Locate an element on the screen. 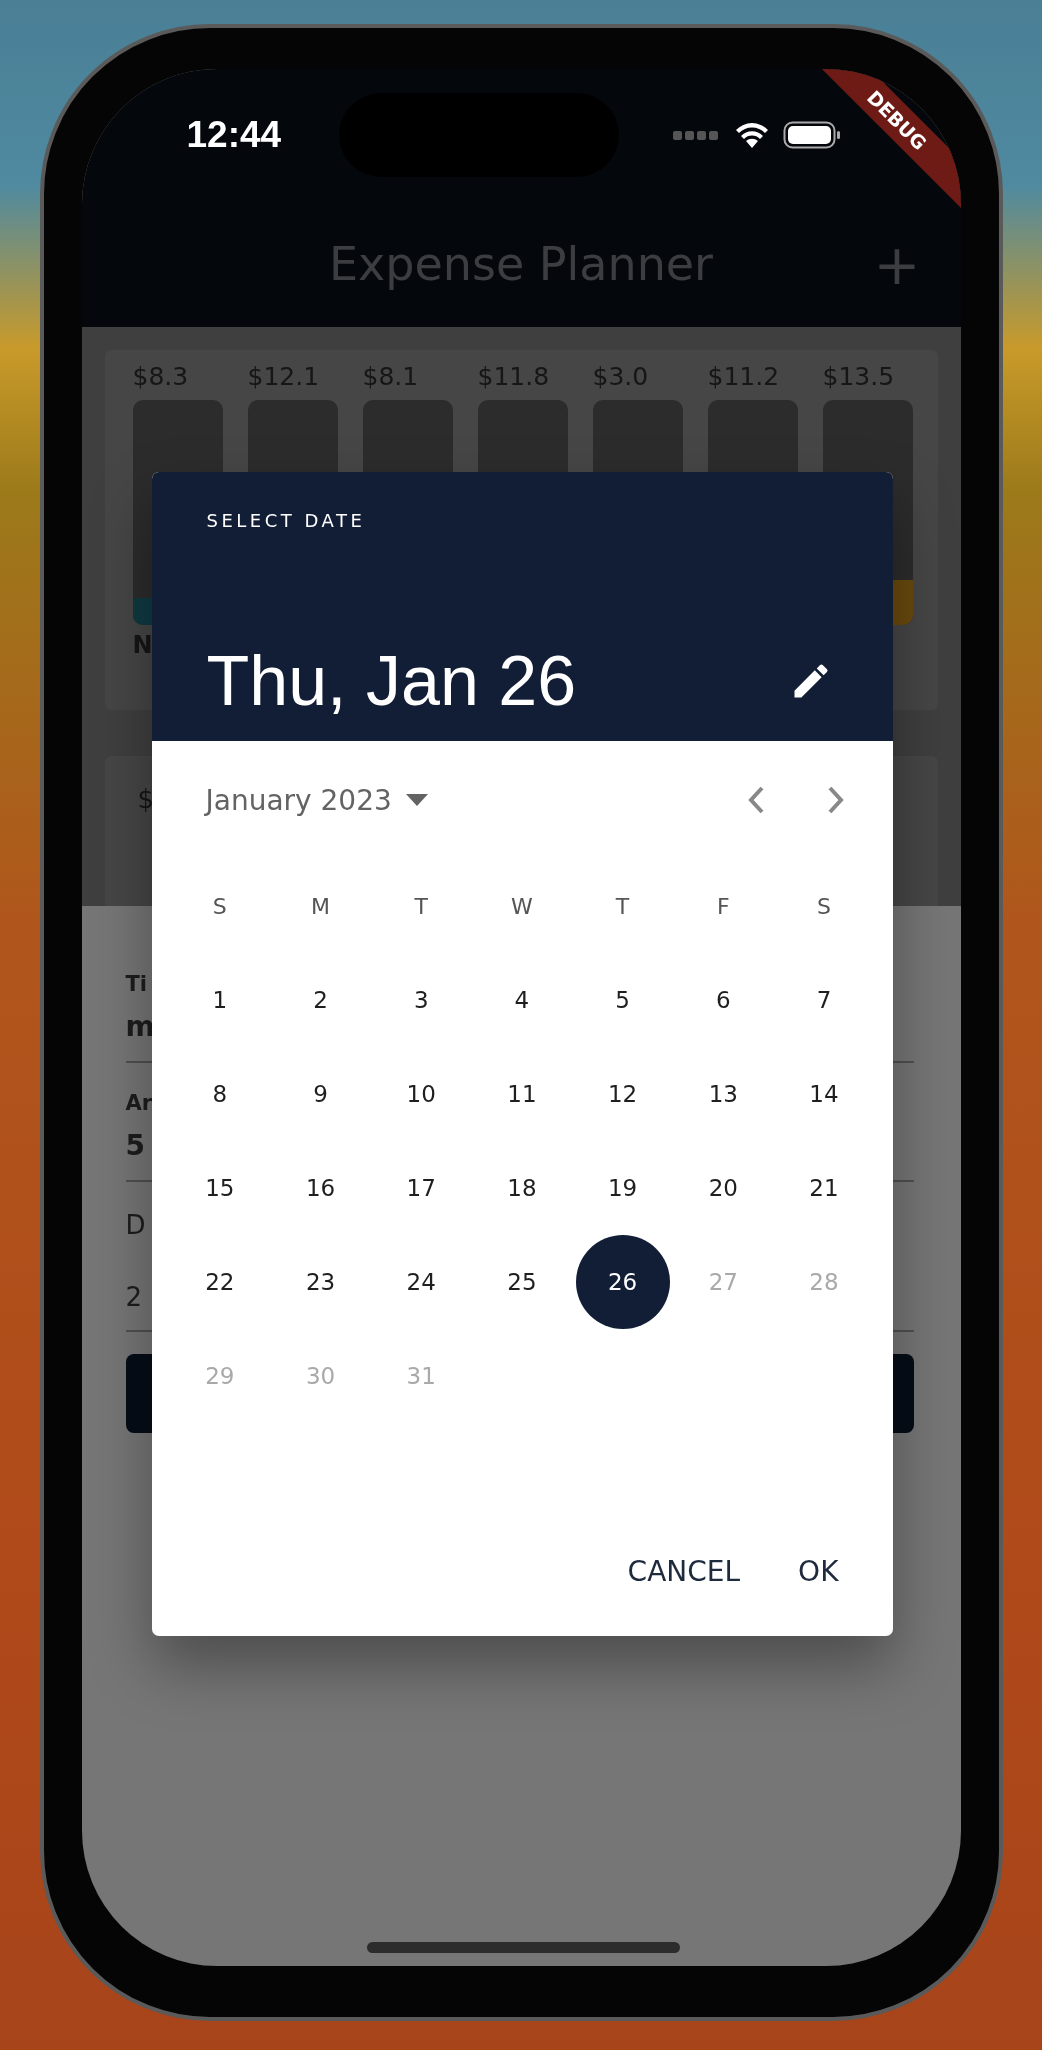 The height and width of the screenshot is (2050, 1042). calendar-day: 18 is located at coordinates (521, 1188).